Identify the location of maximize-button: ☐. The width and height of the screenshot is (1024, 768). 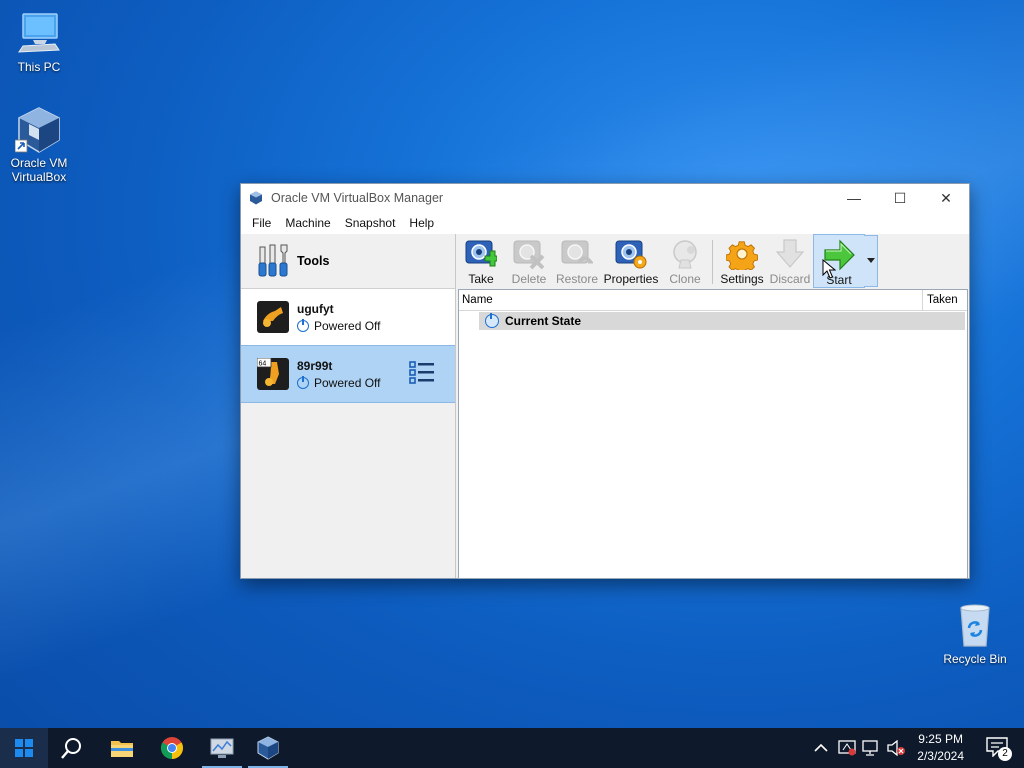
(900, 198).